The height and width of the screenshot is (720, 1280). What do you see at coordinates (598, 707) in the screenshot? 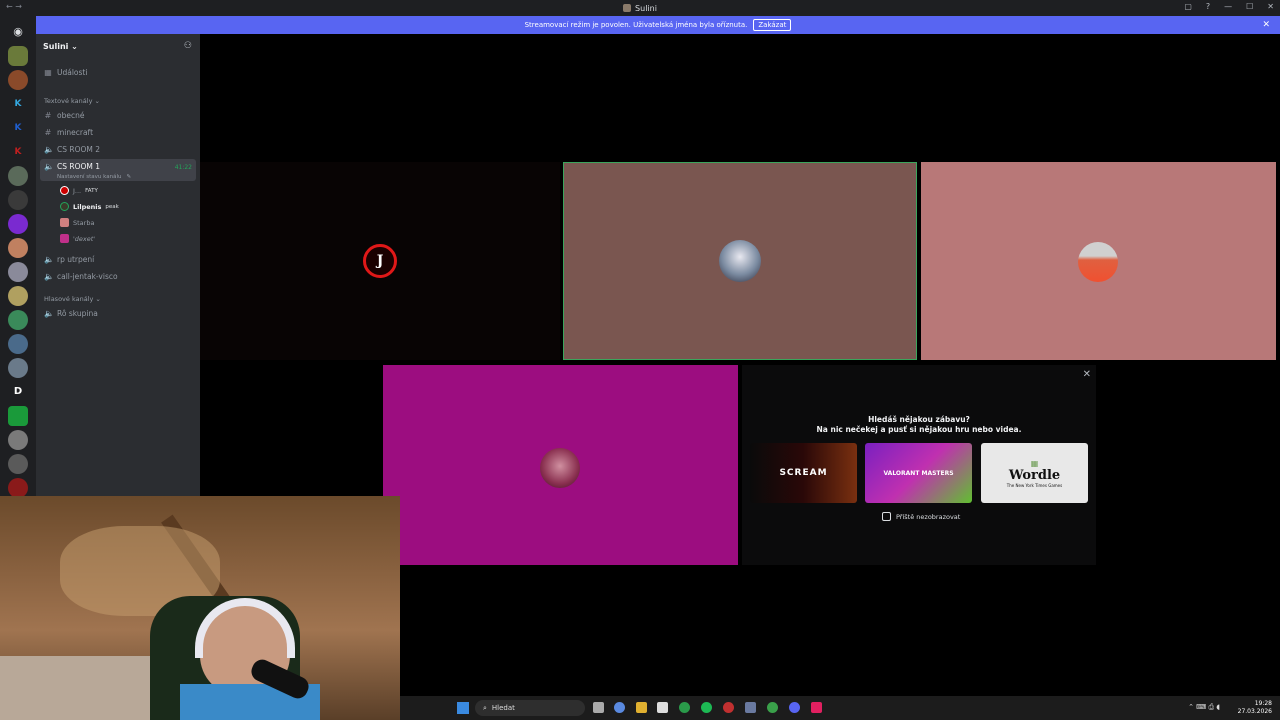
I see `taskview-icon` at bounding box center [598, 707].